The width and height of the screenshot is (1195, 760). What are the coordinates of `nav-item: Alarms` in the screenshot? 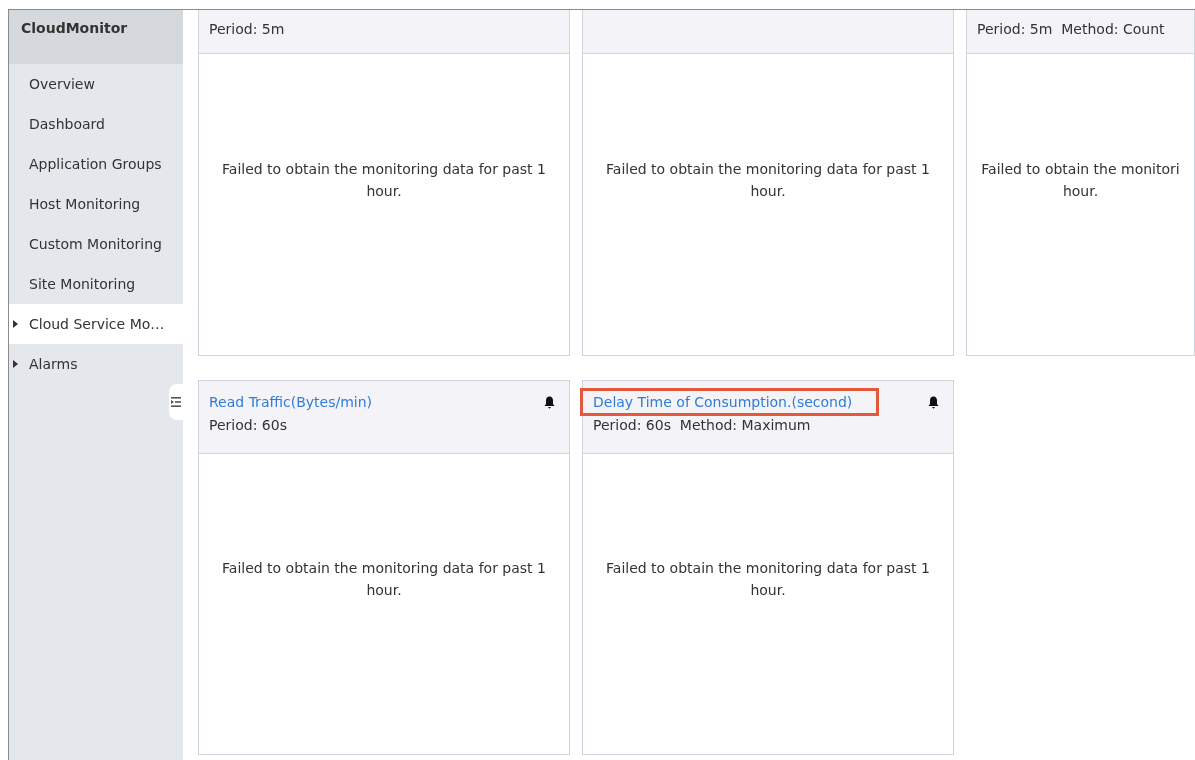 It's located at (96, 364).